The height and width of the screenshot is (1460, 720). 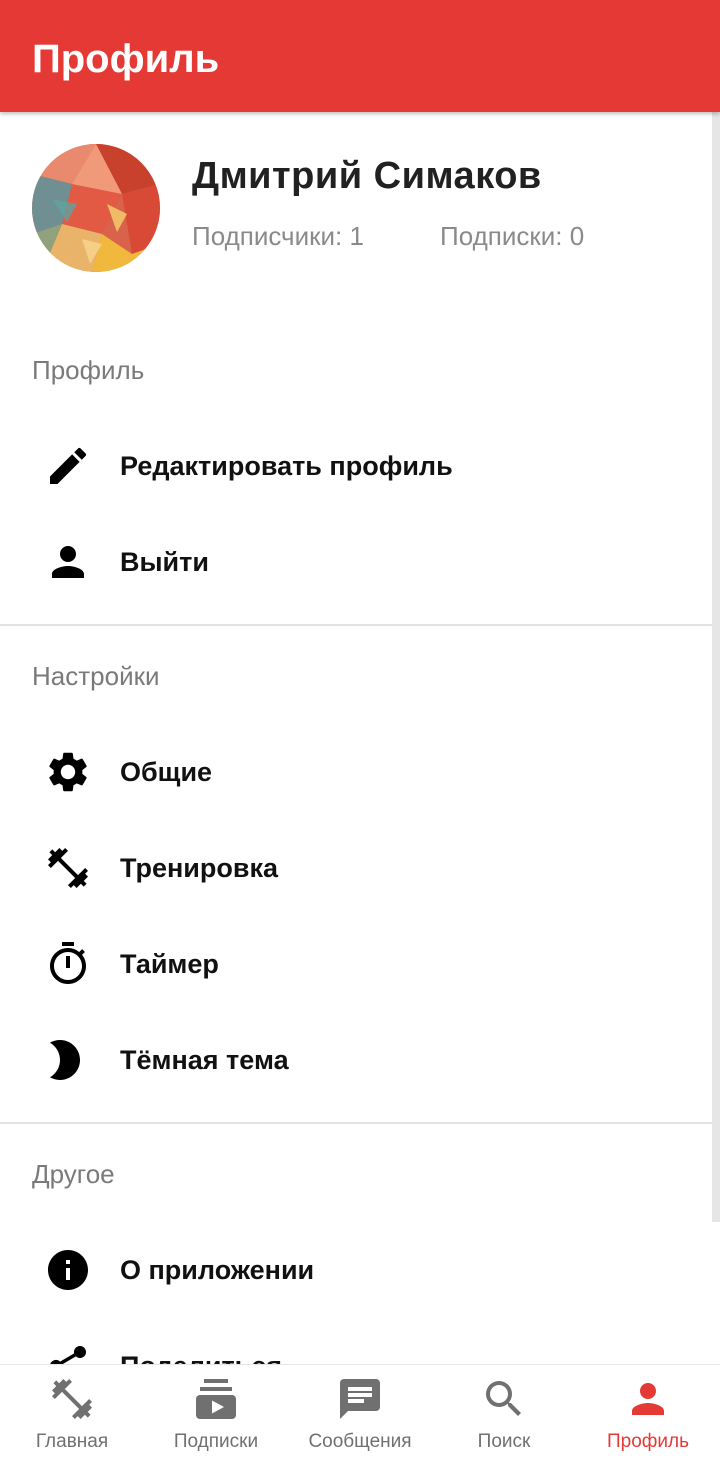 I want to click on following-count: Подписки: 0, so click(x=512, y=236).